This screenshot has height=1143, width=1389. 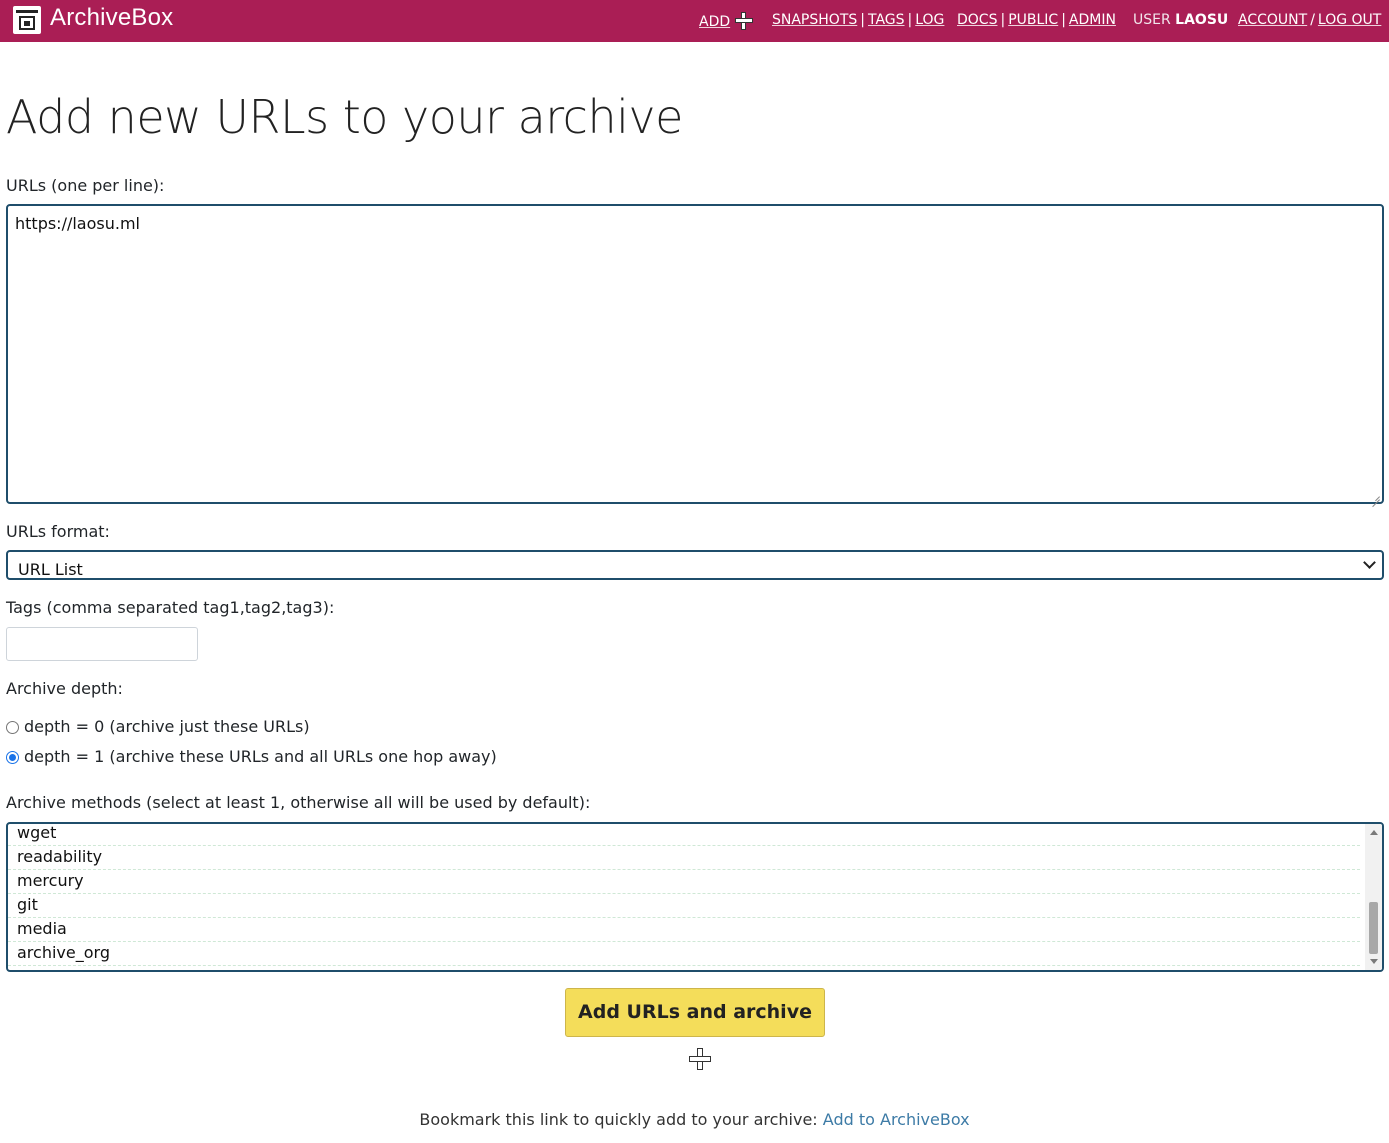 I want to click on nav-docs-group: DOCS | PUBLIC | ADMIN, so click(x=1036, y=20).